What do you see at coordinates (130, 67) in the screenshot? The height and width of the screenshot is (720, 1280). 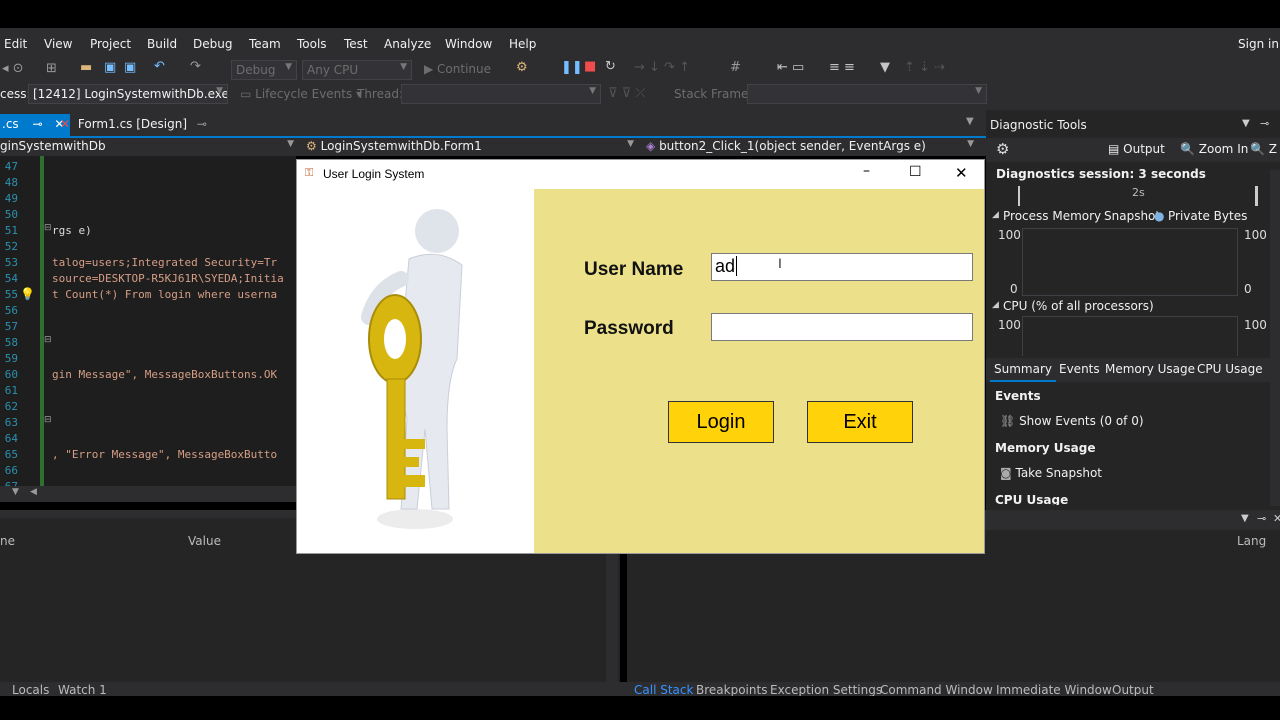 I see `save-all-icon: ▣` at bounding box center [130, 67].